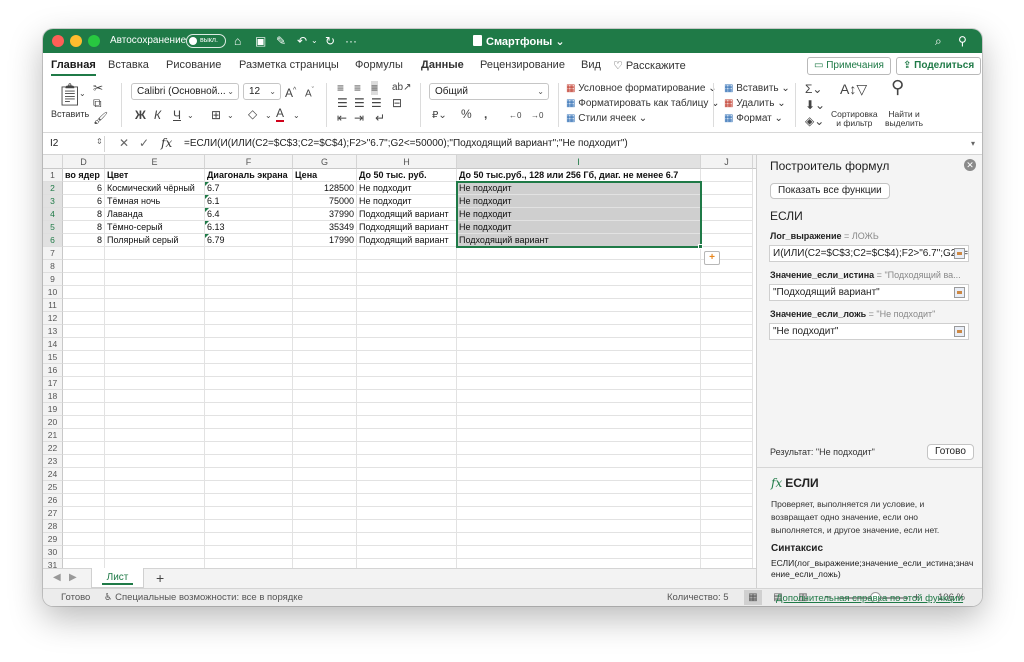  I want to click on data-cell: 75000, so click(325, 201).